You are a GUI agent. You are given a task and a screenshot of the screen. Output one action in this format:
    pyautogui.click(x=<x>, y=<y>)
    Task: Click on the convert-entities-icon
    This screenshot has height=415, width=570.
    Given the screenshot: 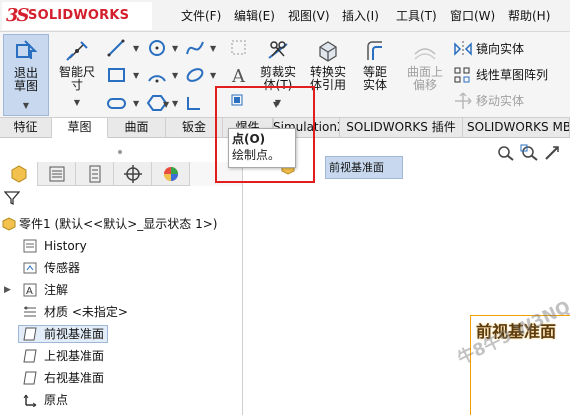 What is the action you would take?
    pyautogui.click(x=328, y=51)
    